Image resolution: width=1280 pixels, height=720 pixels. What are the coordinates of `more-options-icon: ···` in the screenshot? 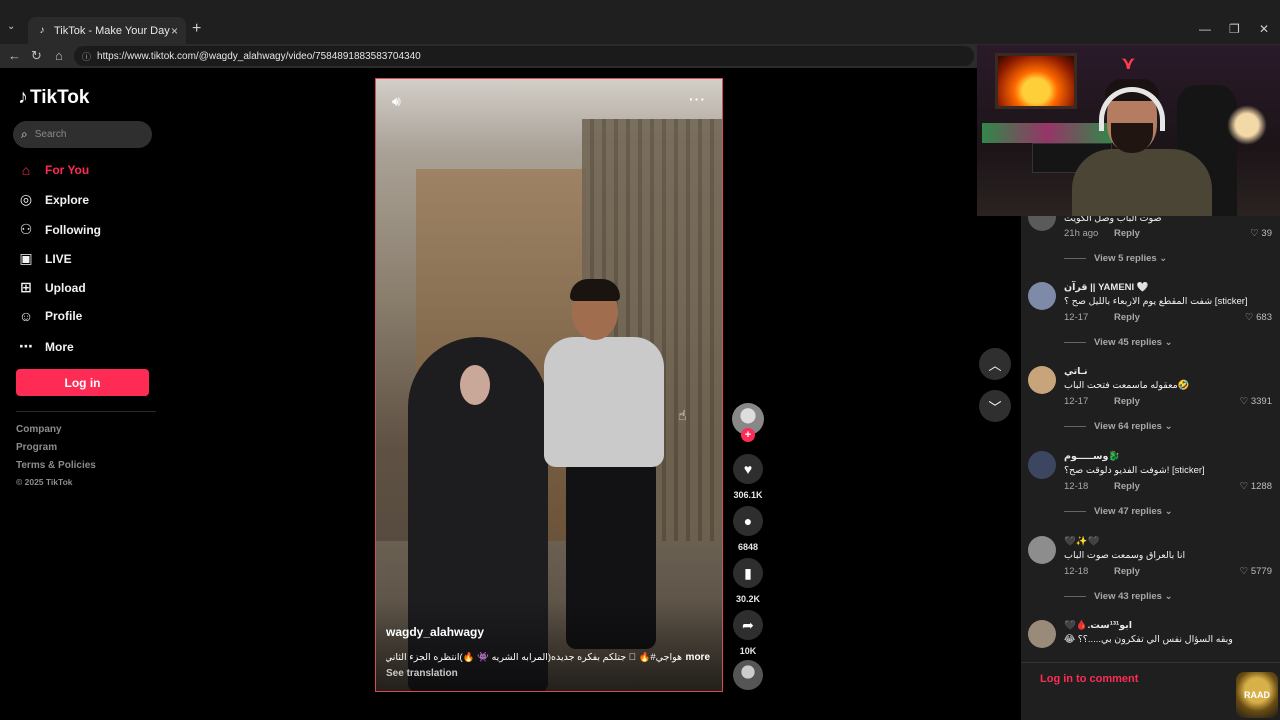 It's located at (697, 99).